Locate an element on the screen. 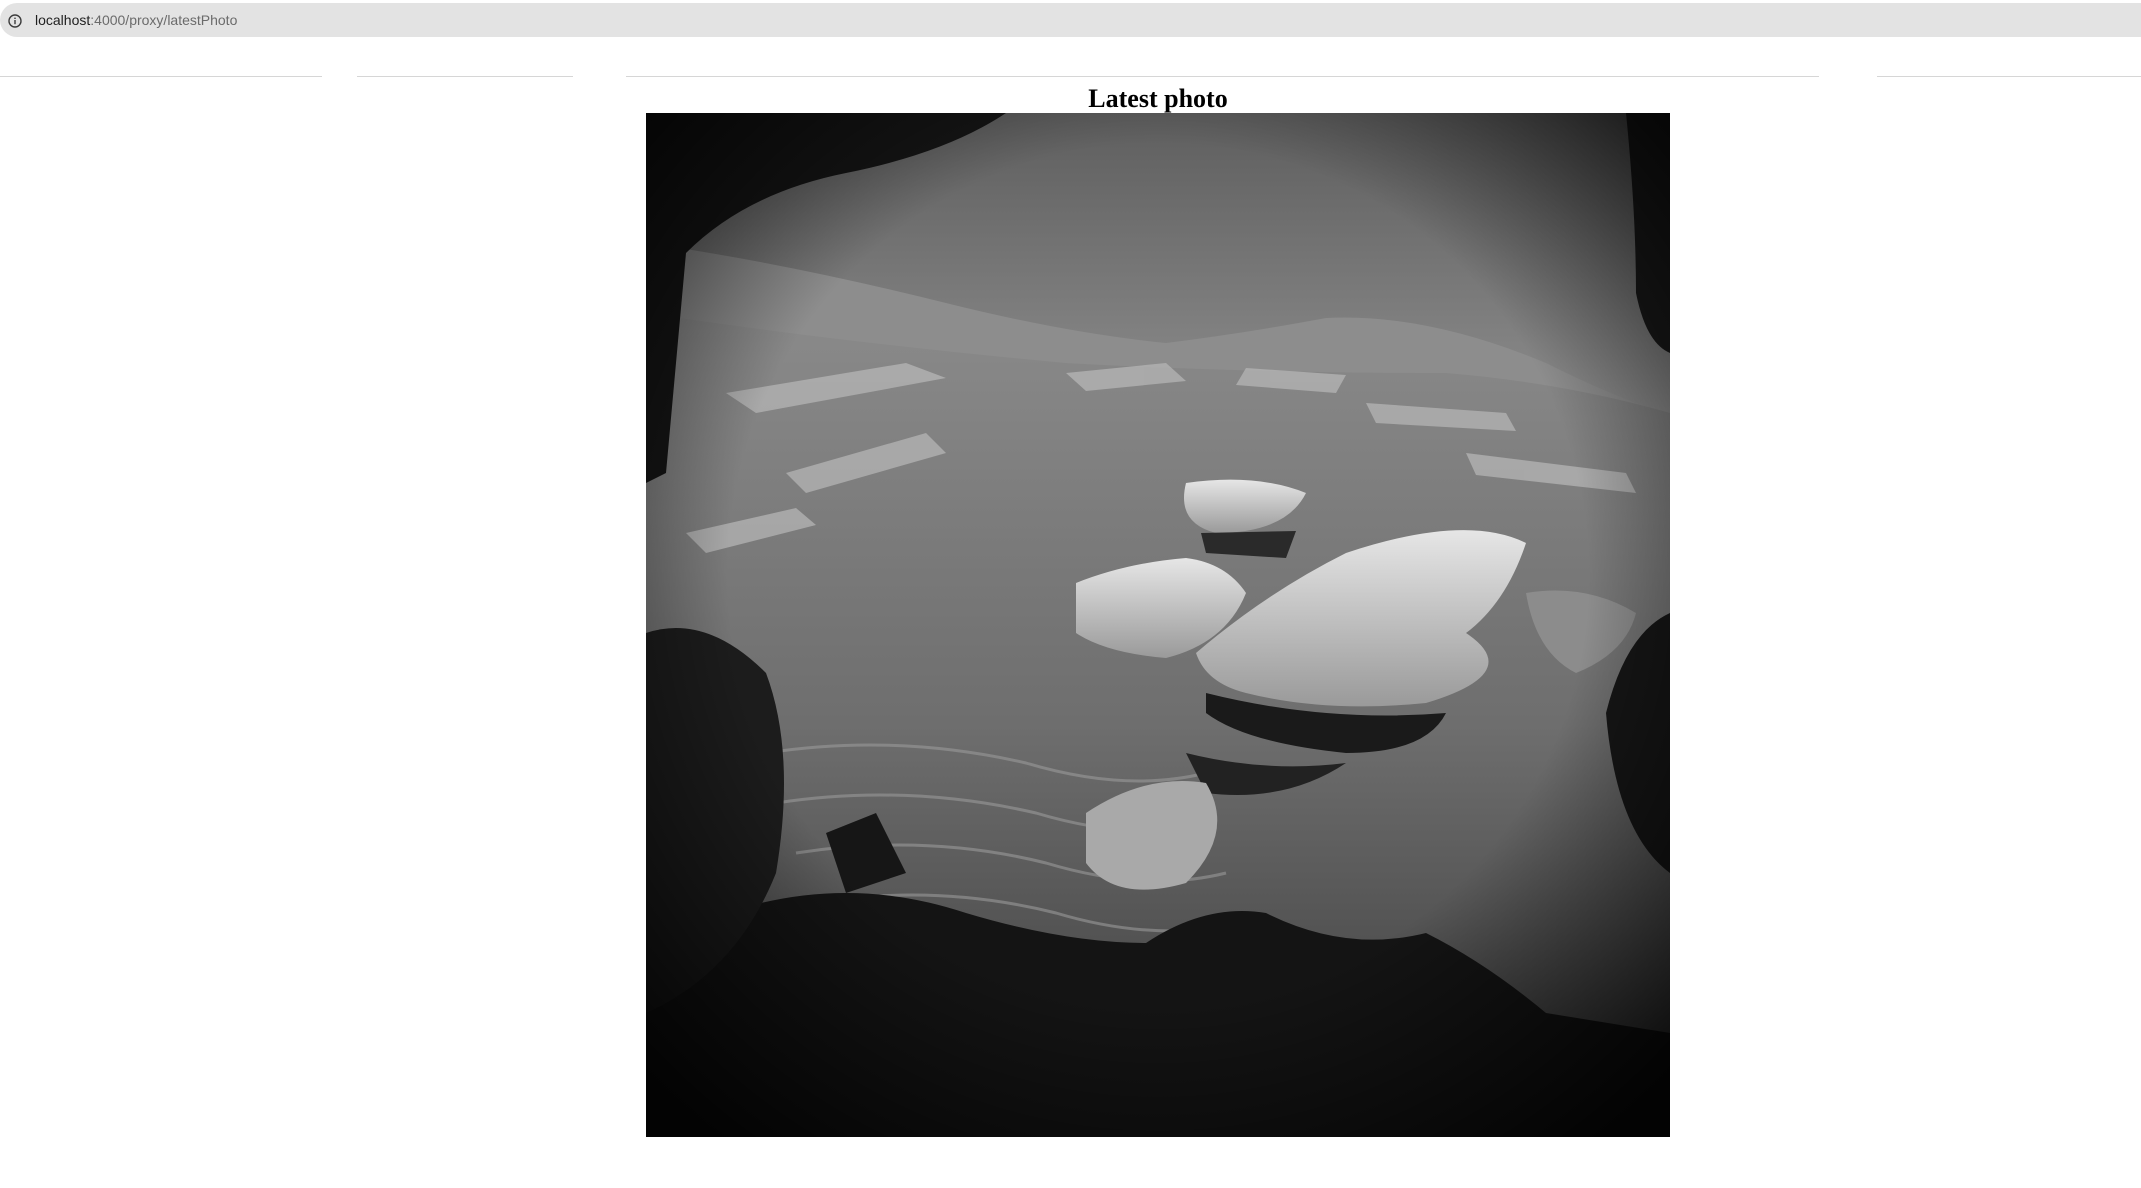 The height and width of the screenshot is (1188, 2141). address-bar: localhost:4000/proxy/latestPhoto is located at coordinates (1070, 20).